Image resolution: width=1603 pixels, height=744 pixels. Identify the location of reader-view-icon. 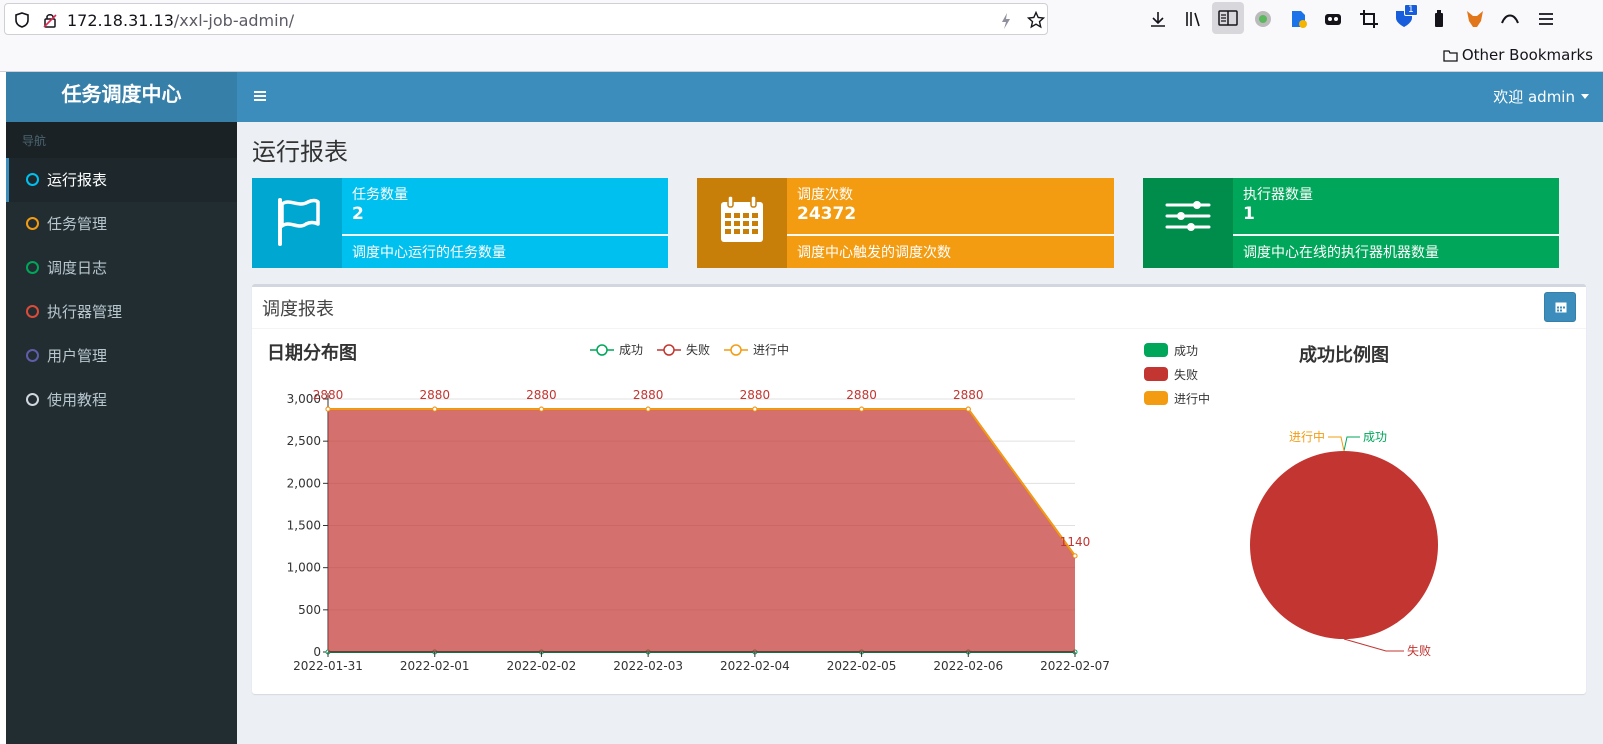
(1228, 18).